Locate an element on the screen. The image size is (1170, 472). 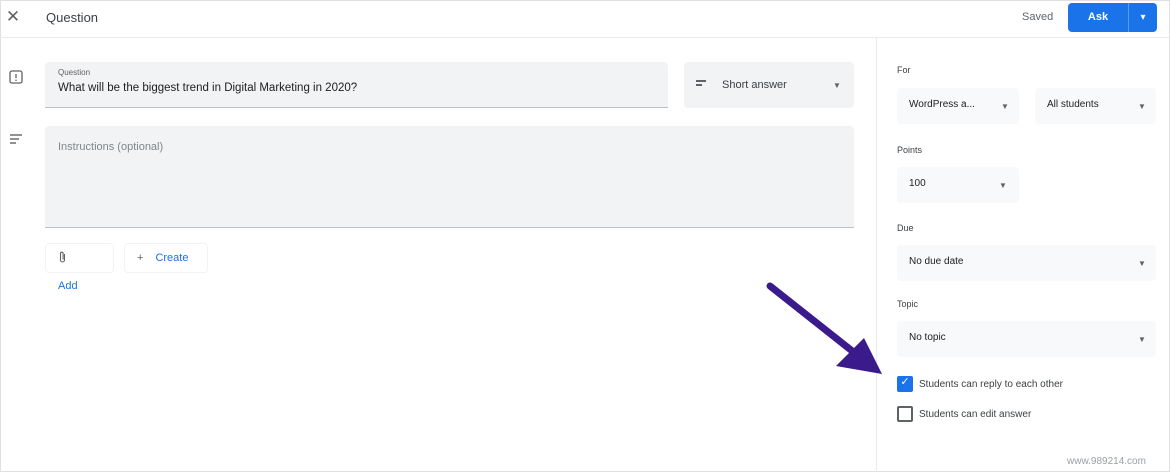
close-icon: ✕ is located at coordinates (13, 17).